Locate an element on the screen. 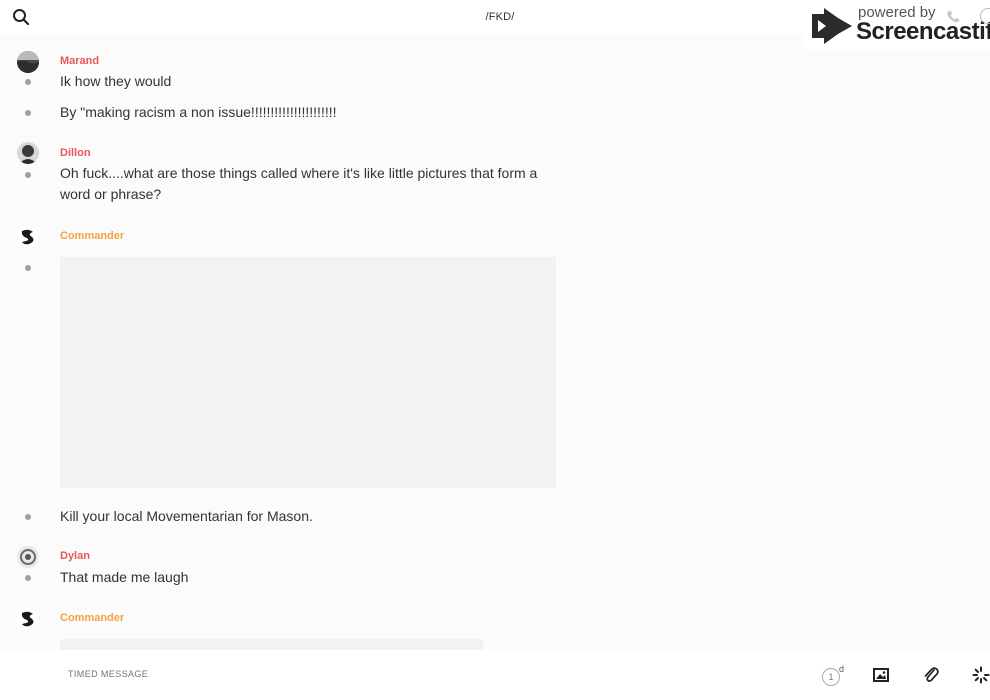  author-name: Dylan is located at coordinates (75, 556).